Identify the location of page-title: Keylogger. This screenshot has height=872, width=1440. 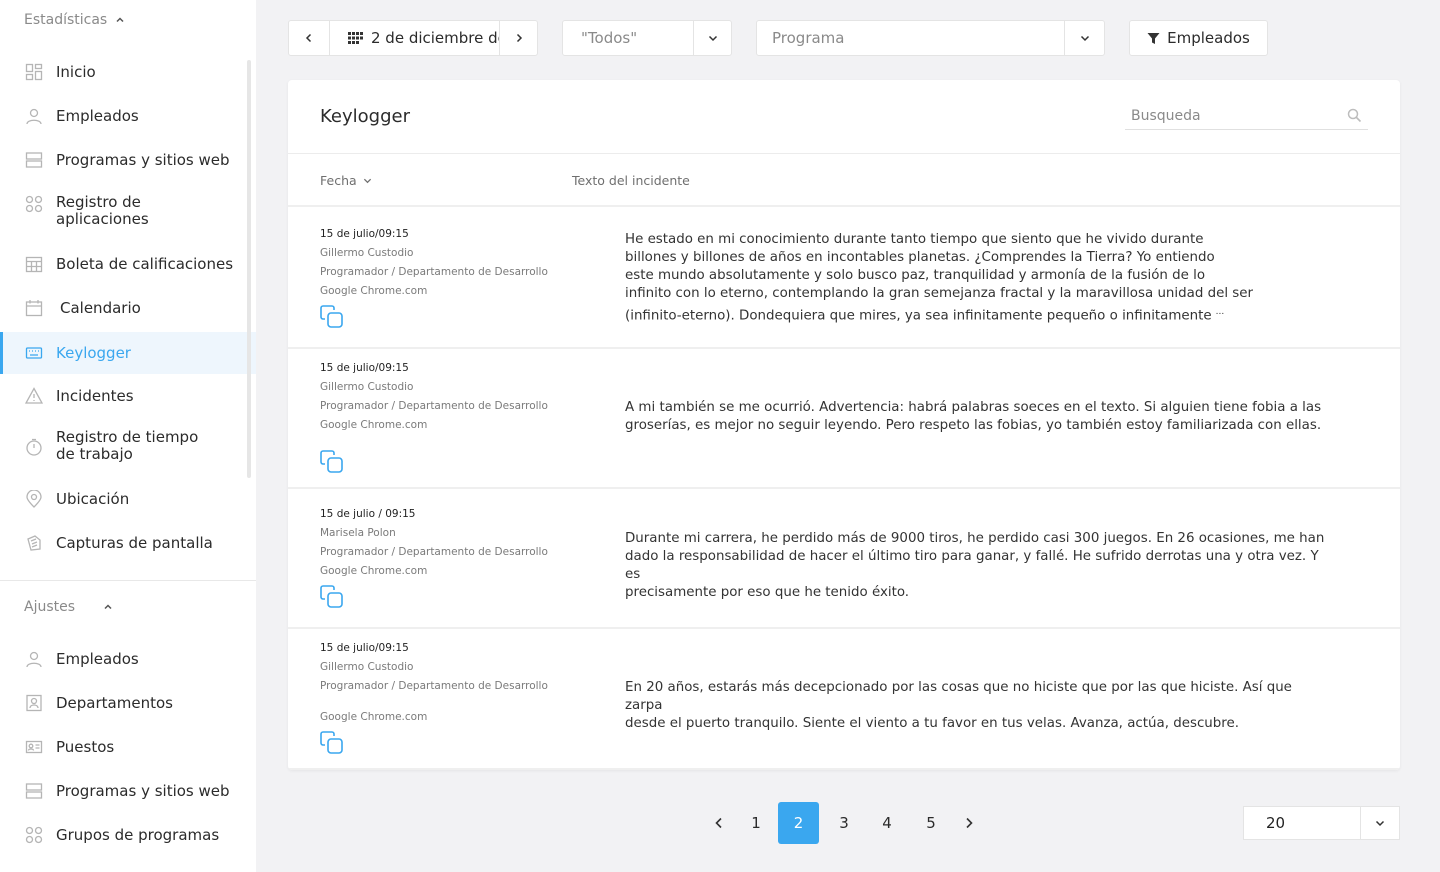
(365, 116).